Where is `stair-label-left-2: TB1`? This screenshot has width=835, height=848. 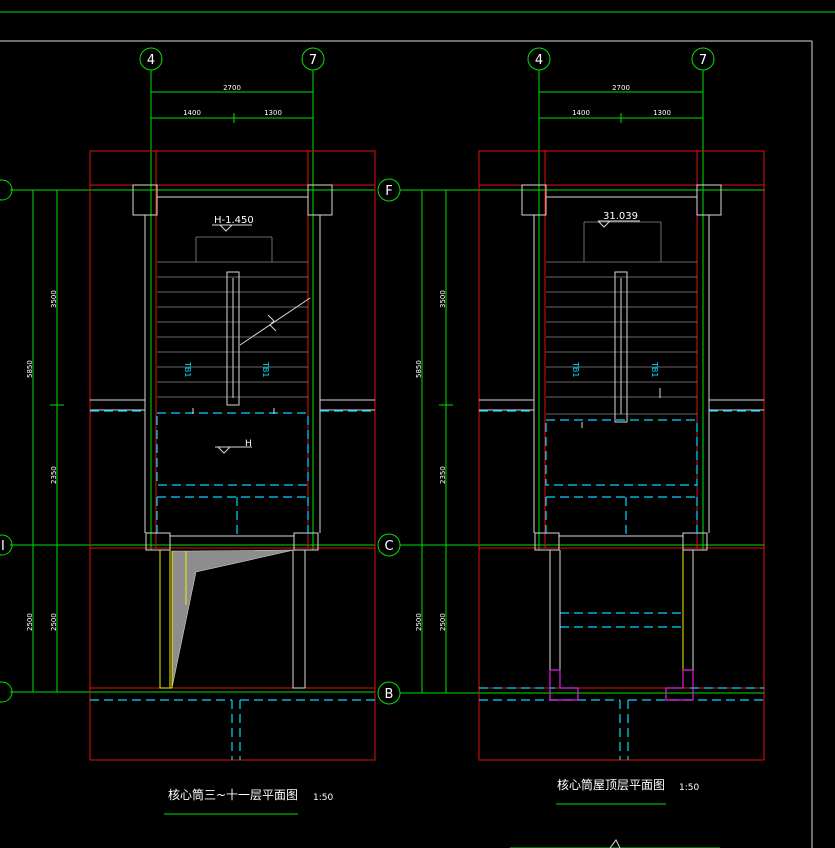 stair-label-left-2: TB1 is located at coordinates (265, 369).